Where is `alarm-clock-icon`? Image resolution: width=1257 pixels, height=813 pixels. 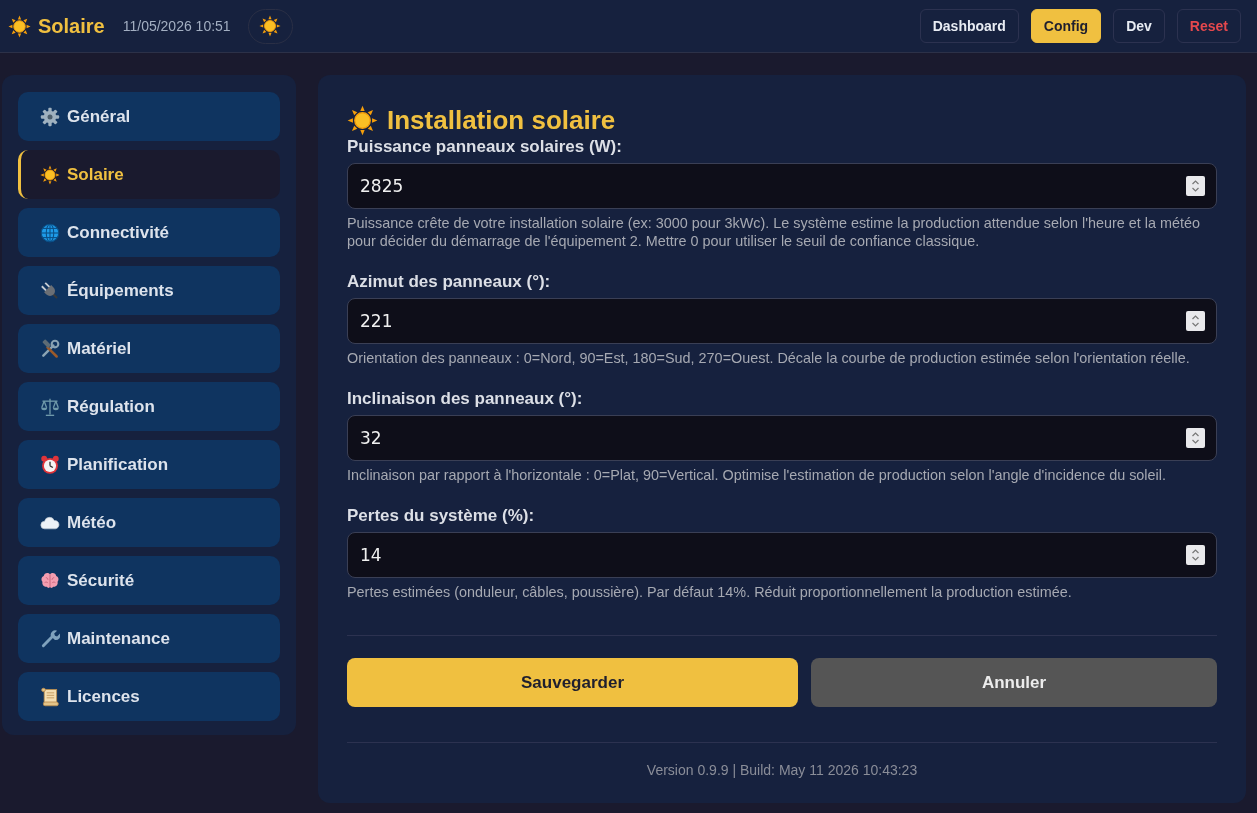 alarm-clock-icon is located at coordinates (50, 464).